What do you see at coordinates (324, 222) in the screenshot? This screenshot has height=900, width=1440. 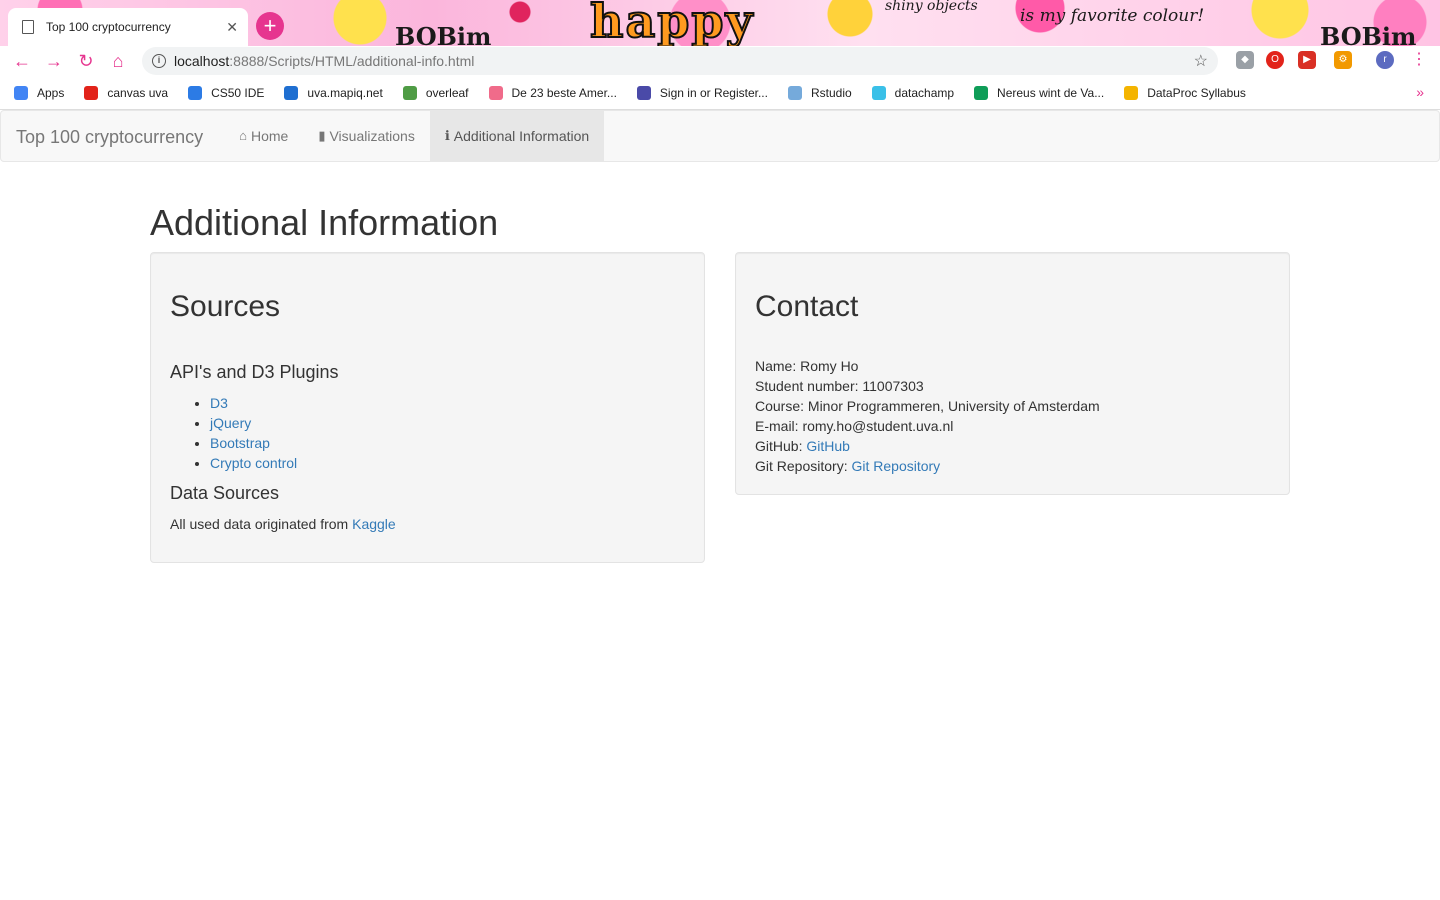 I see `page-title: Additional Information` at bounding box center [324, 222].